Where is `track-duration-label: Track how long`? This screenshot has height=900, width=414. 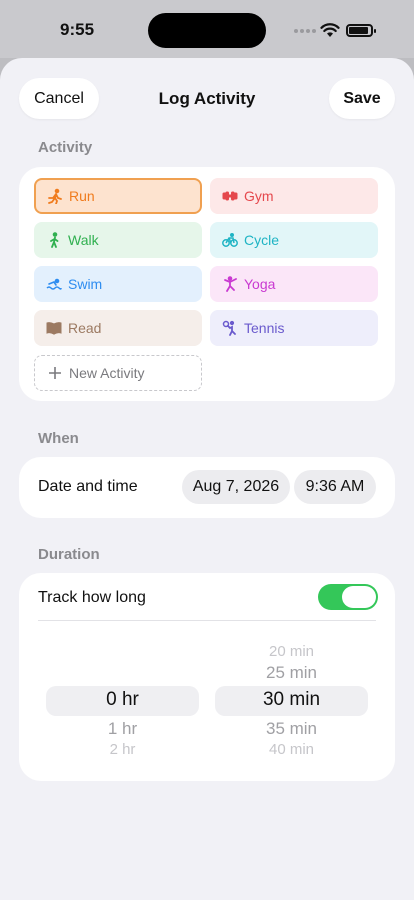
track-duration-label: Track how long is located at coordinates (92, 597).